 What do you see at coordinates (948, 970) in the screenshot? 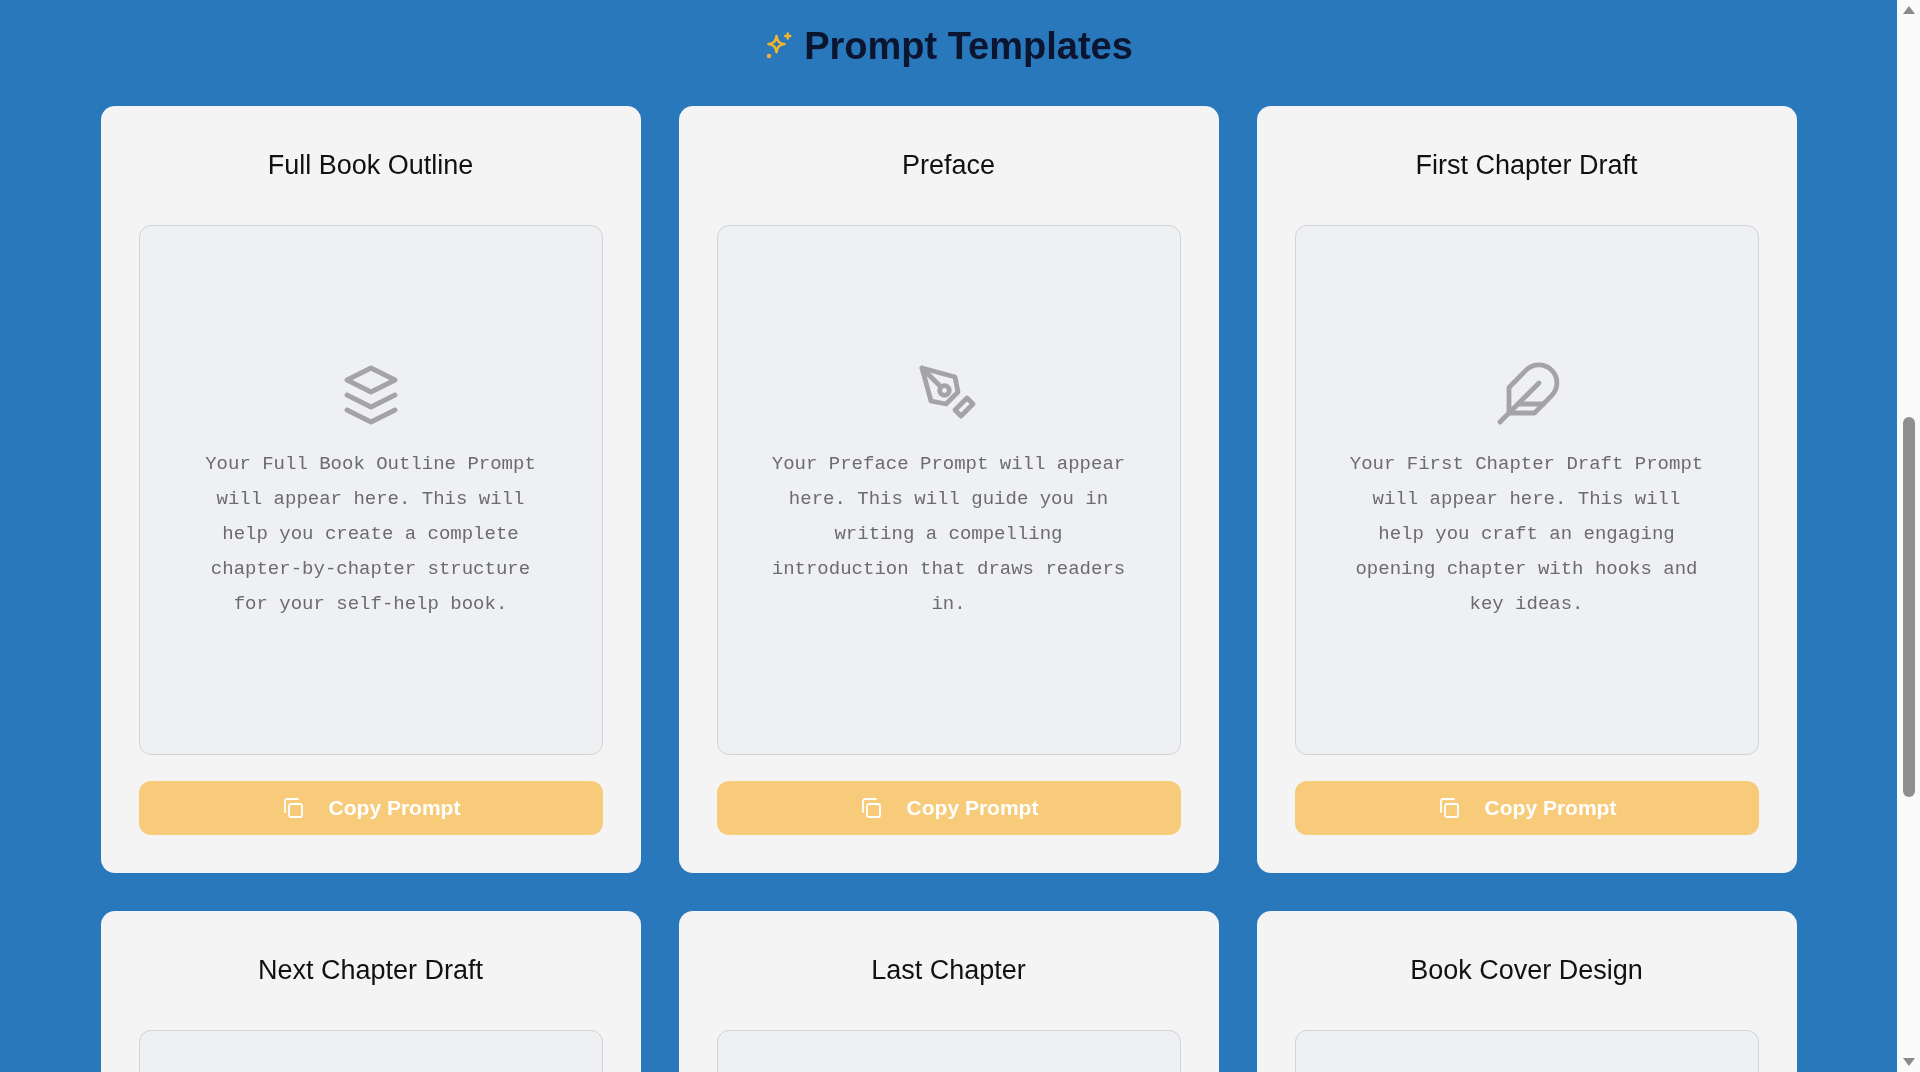
I see `card-title: Last Chapter` at bounding box center [948, 970].